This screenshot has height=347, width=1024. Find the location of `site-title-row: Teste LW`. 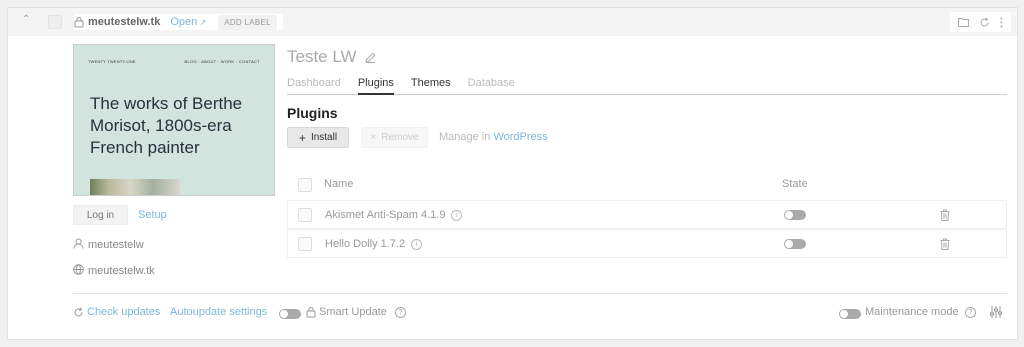

site-title-row: Teste LW is located at coordinates (331, 57).